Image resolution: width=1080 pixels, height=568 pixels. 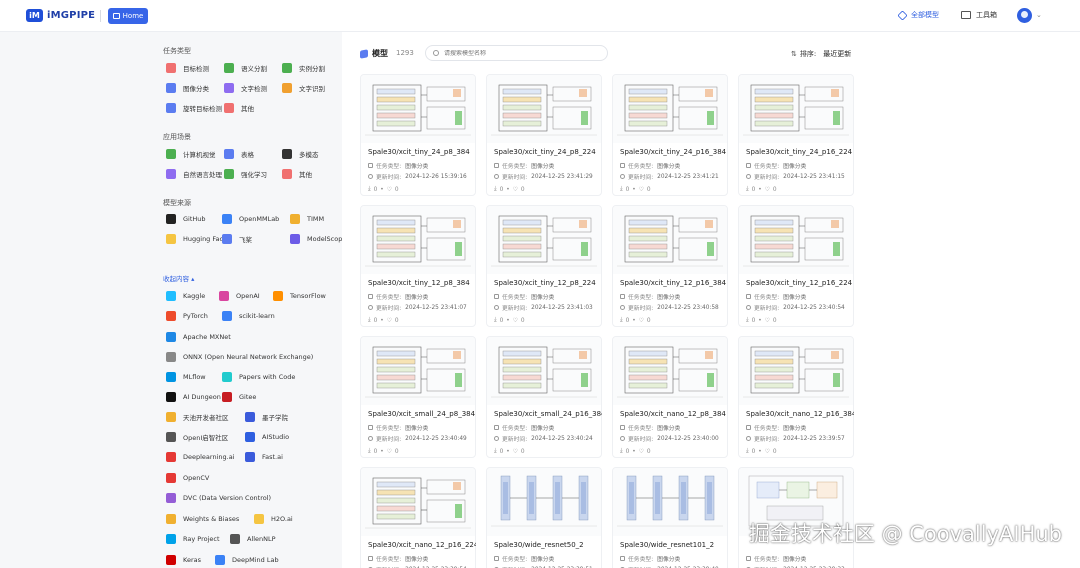 What do you see at coordinates (200, 457) in the screenshot?
I see `filter-tag: Deeplearning.ai` at bounding box center [200, 457].